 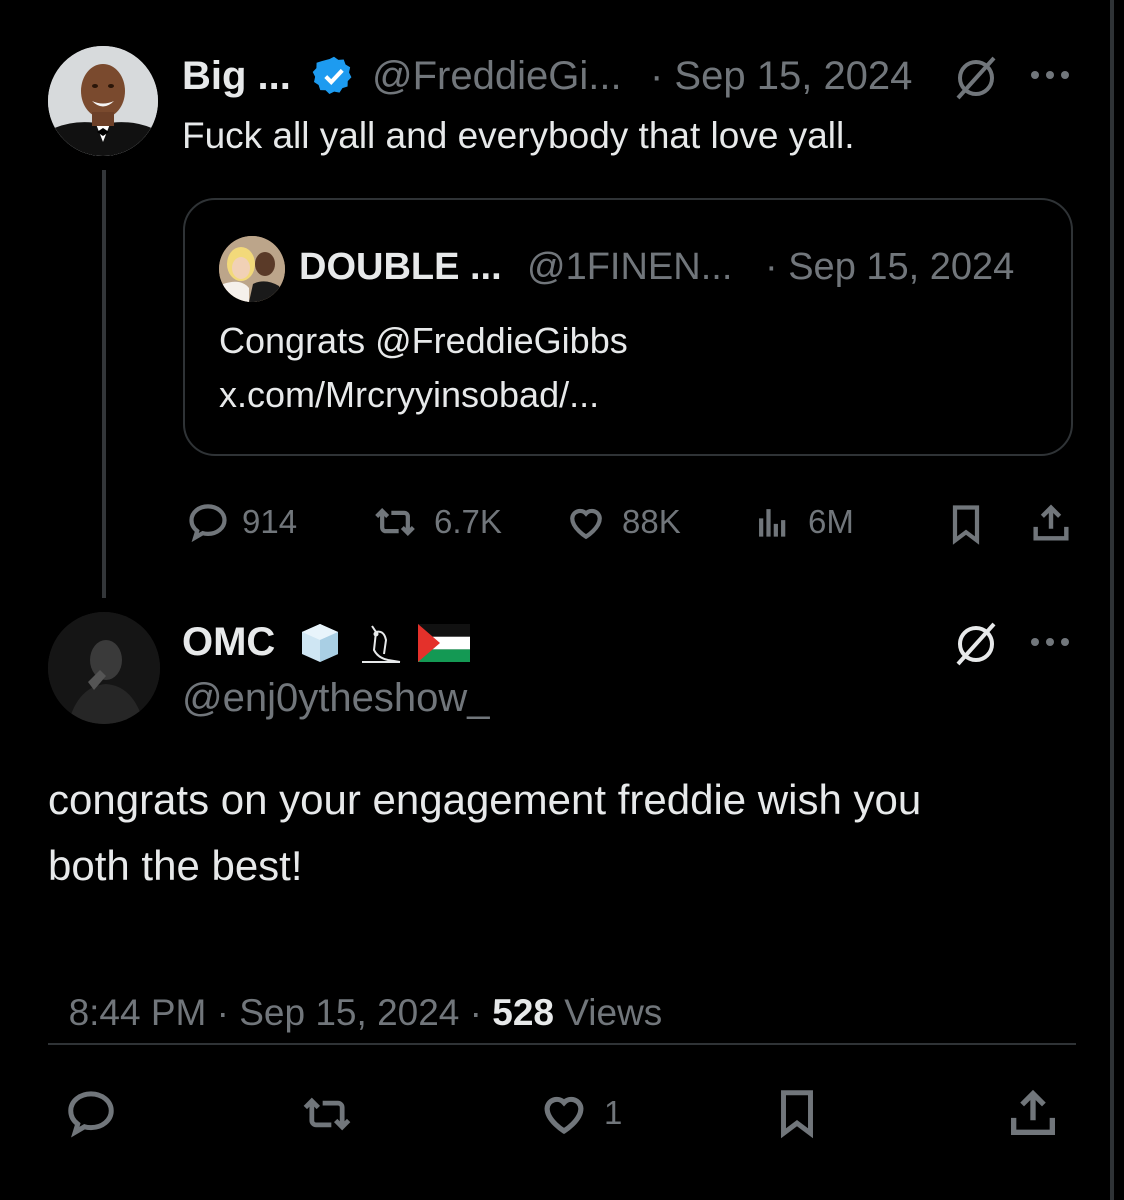 I want to click on verified-badge-icon, so click(x=332, y=75).